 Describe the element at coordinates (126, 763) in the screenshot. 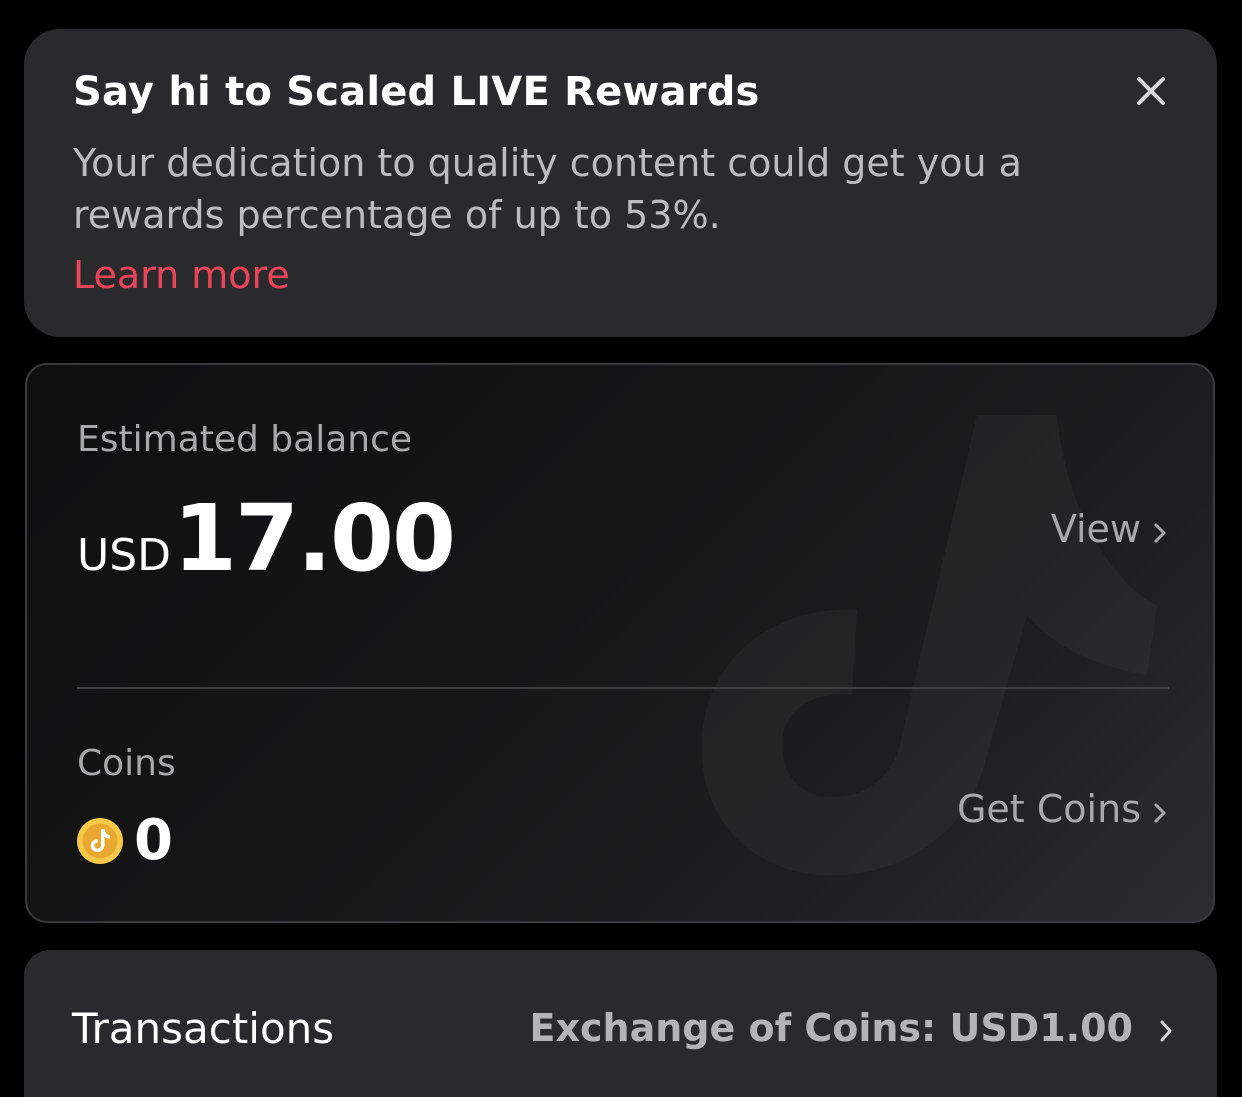

I see `coins-label: Coins` at that location.